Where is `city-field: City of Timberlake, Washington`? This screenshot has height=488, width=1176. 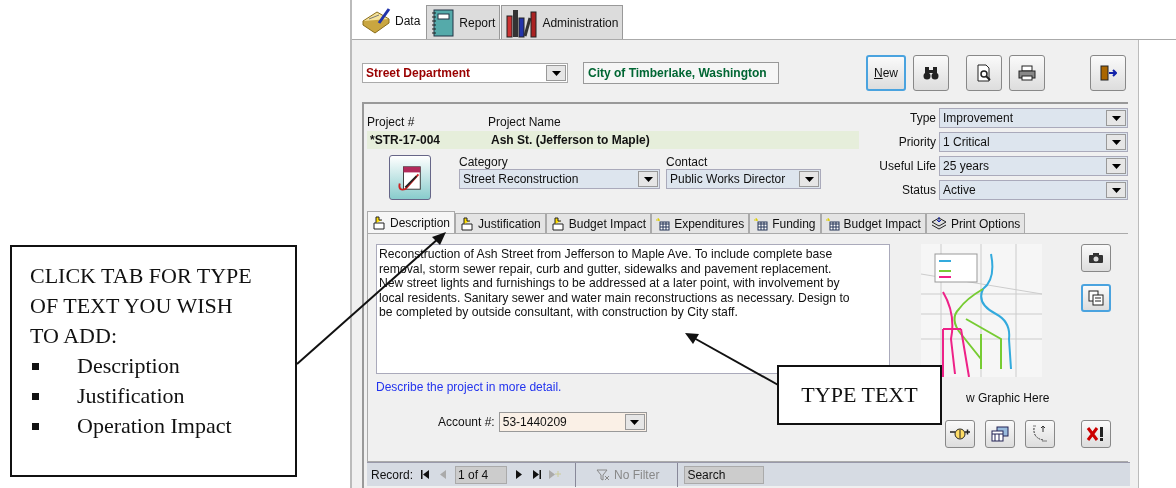 city-field: City of Timberlake, Washington is located at coordinates (681, 73).